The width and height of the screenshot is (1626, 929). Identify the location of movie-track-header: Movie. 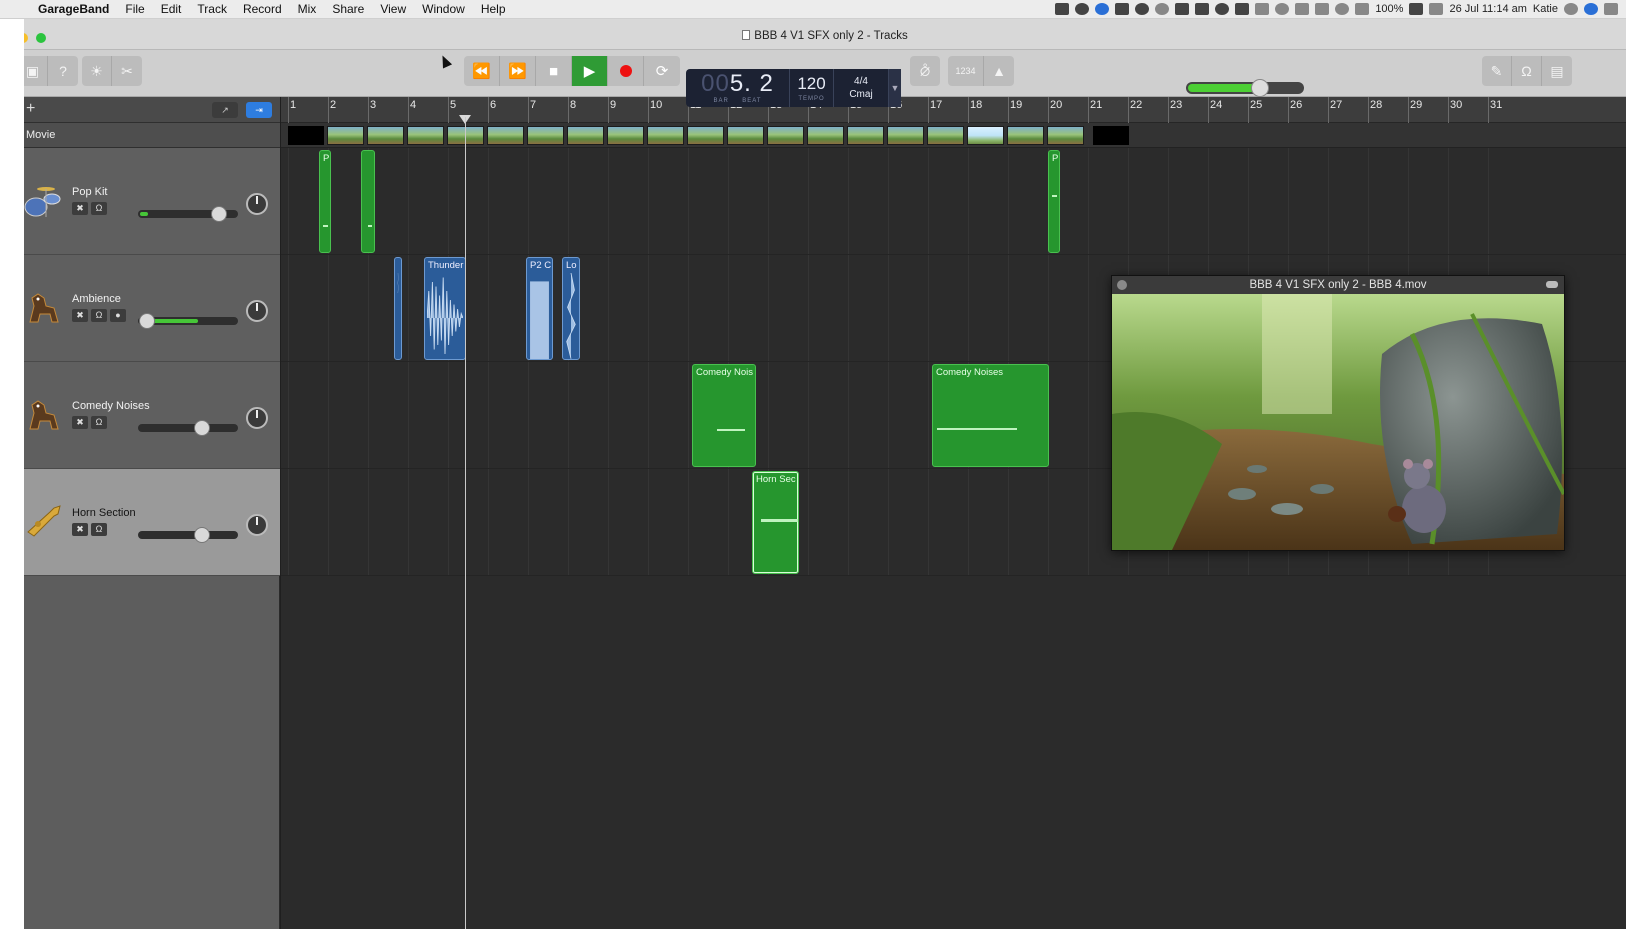
(152, 135).